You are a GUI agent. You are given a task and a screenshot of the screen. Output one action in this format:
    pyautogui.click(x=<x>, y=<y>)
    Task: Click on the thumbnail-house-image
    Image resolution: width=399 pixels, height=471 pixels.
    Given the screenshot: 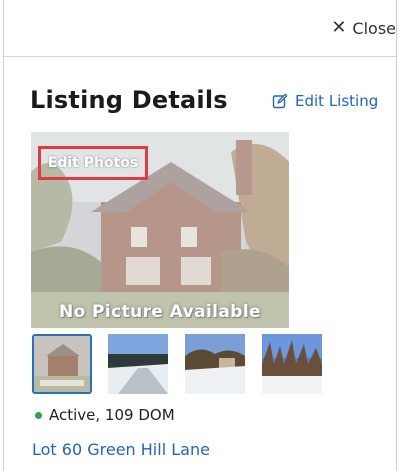 What is the action you would take?
    pyautogui.click(x=62, y=364)
    